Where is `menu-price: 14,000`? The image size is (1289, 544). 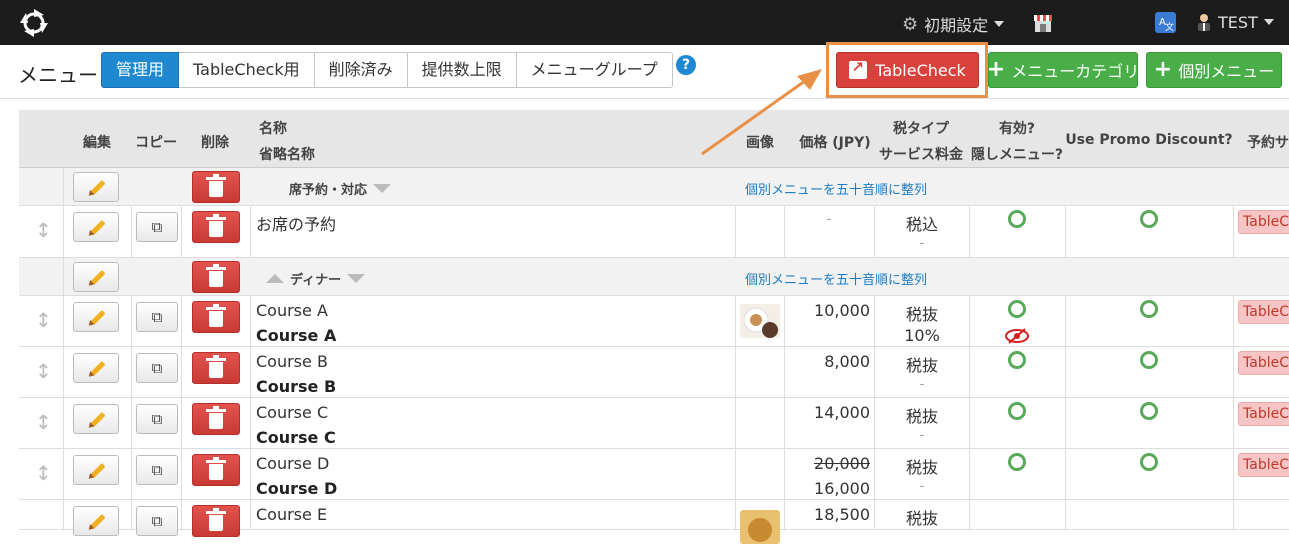
menu-price: 14,000 is located at coordinates (842, 412).